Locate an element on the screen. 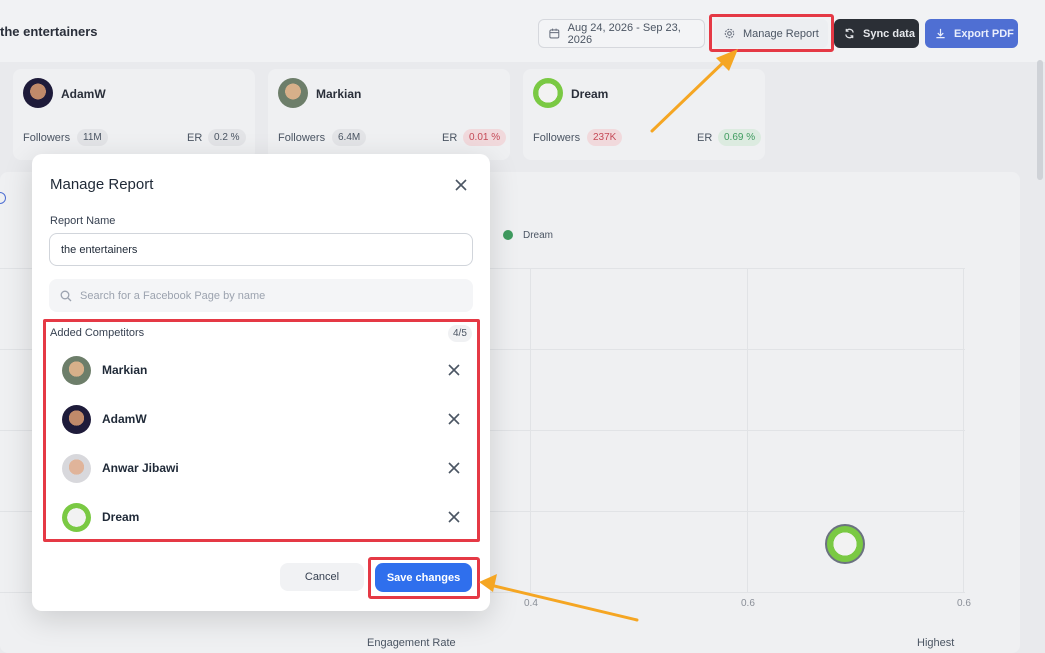 Image resolution: width=1045 pixels, height=653 pixels. card-name: Dream is located at coordinates (590, 94).